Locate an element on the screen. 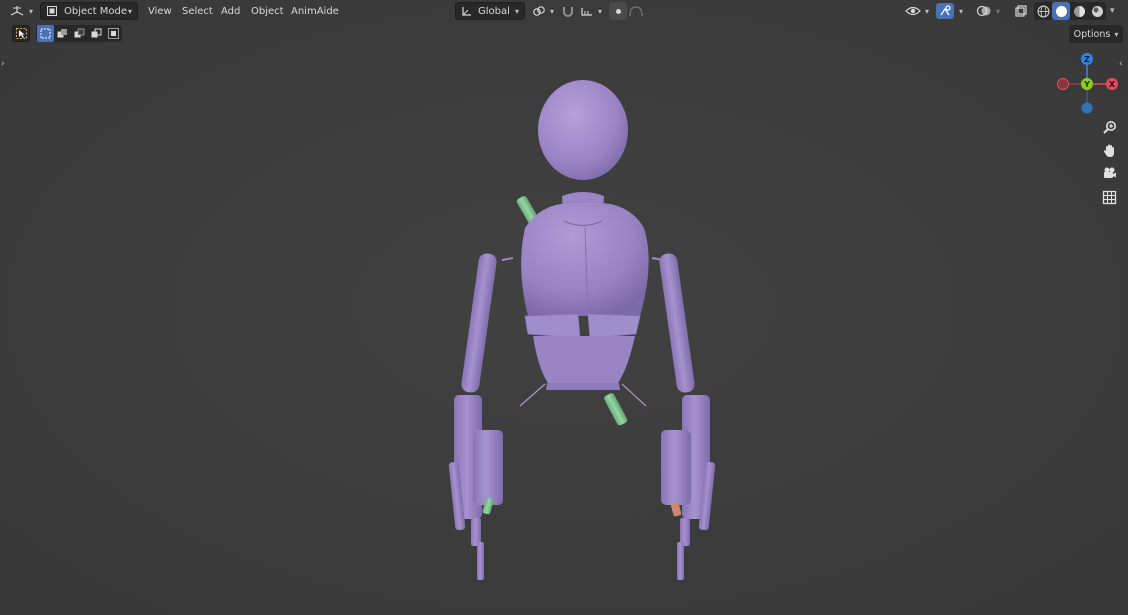  xray-icon is located at coordinates (1021, 11).